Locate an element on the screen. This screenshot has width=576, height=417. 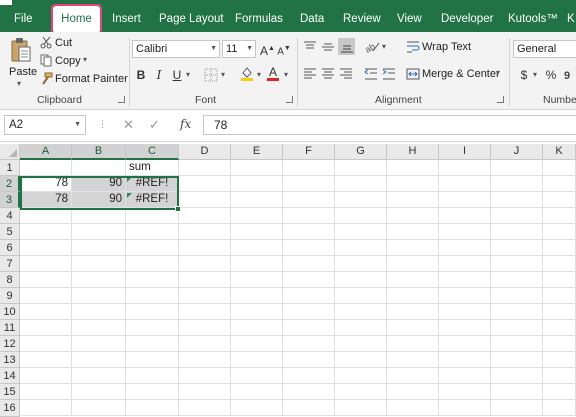
cell-i9 is located at coordinates (465, 296).